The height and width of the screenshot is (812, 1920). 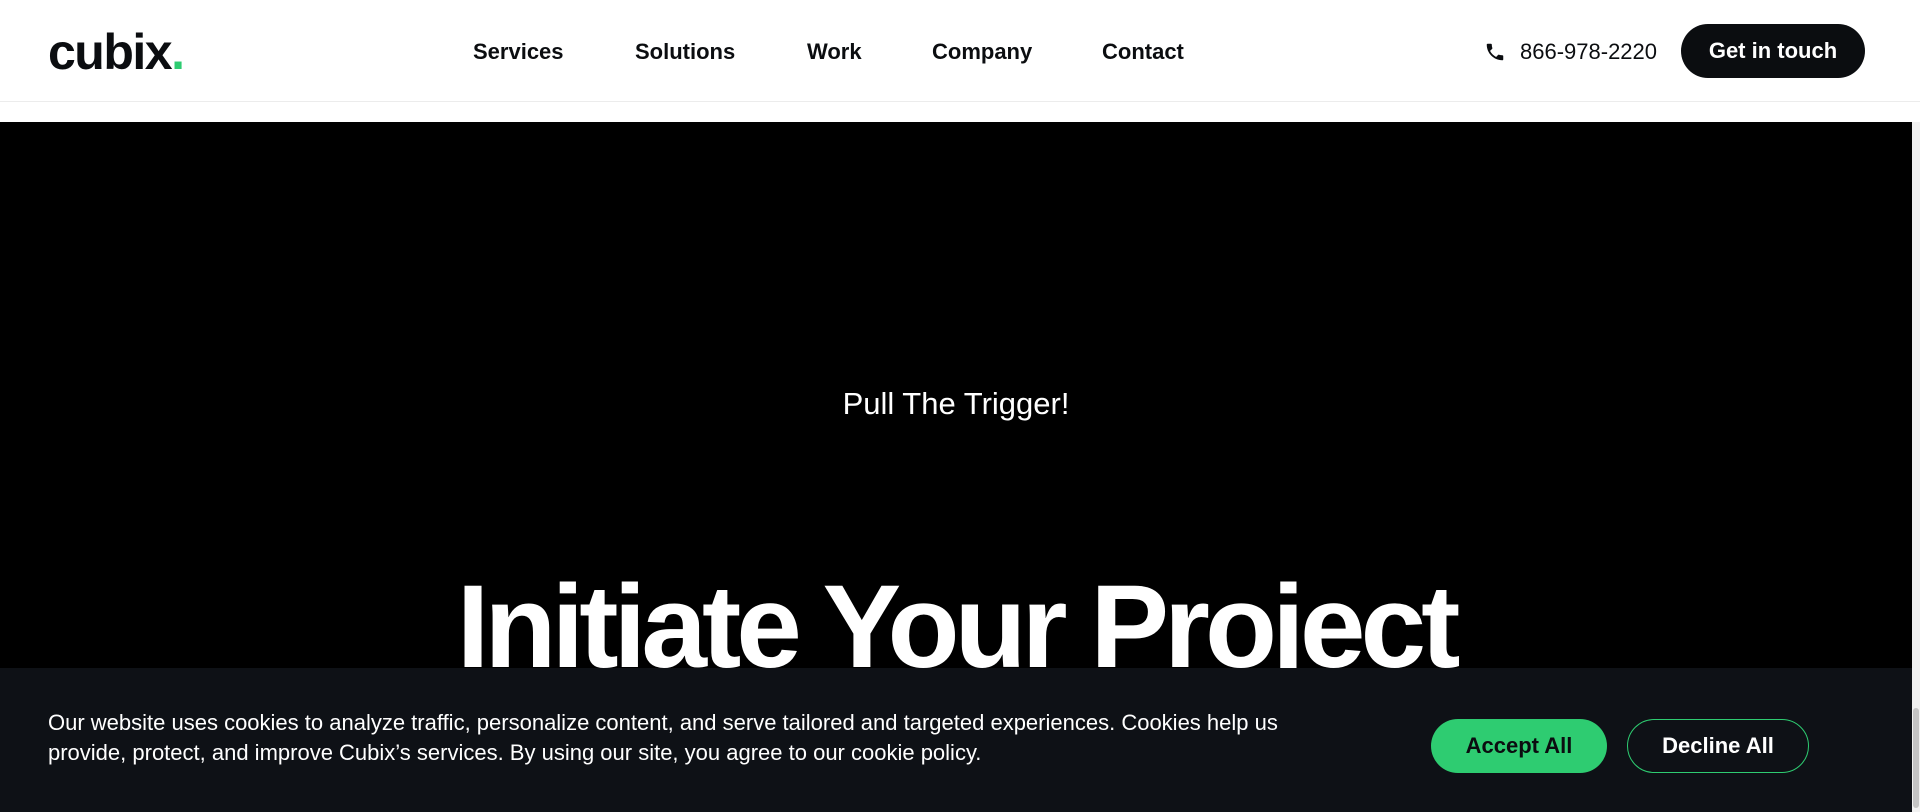 I want to click on page-scrollbar, so click(x=1916, y=467).